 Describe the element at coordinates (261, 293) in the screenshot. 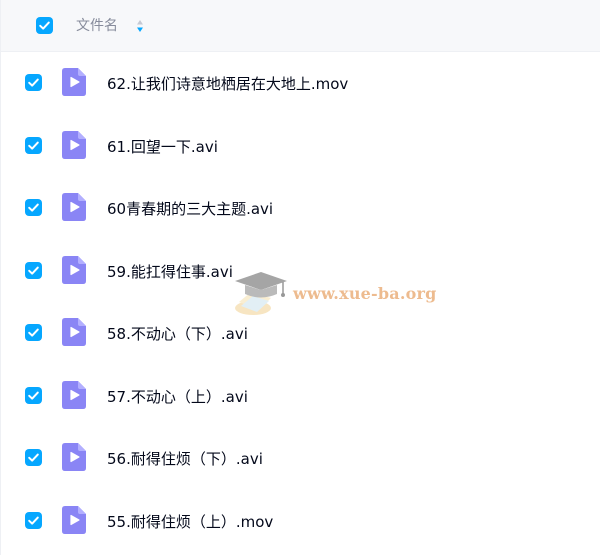

I see `graduation-cap-icon` at that location.